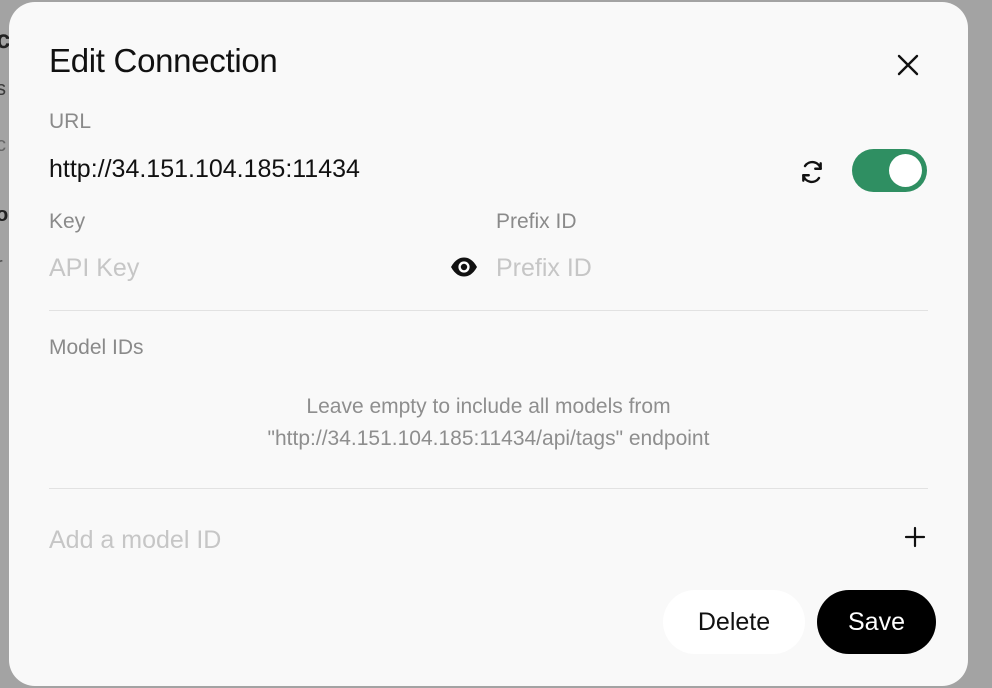  I want to click on eye-icon, so click(464, 267).